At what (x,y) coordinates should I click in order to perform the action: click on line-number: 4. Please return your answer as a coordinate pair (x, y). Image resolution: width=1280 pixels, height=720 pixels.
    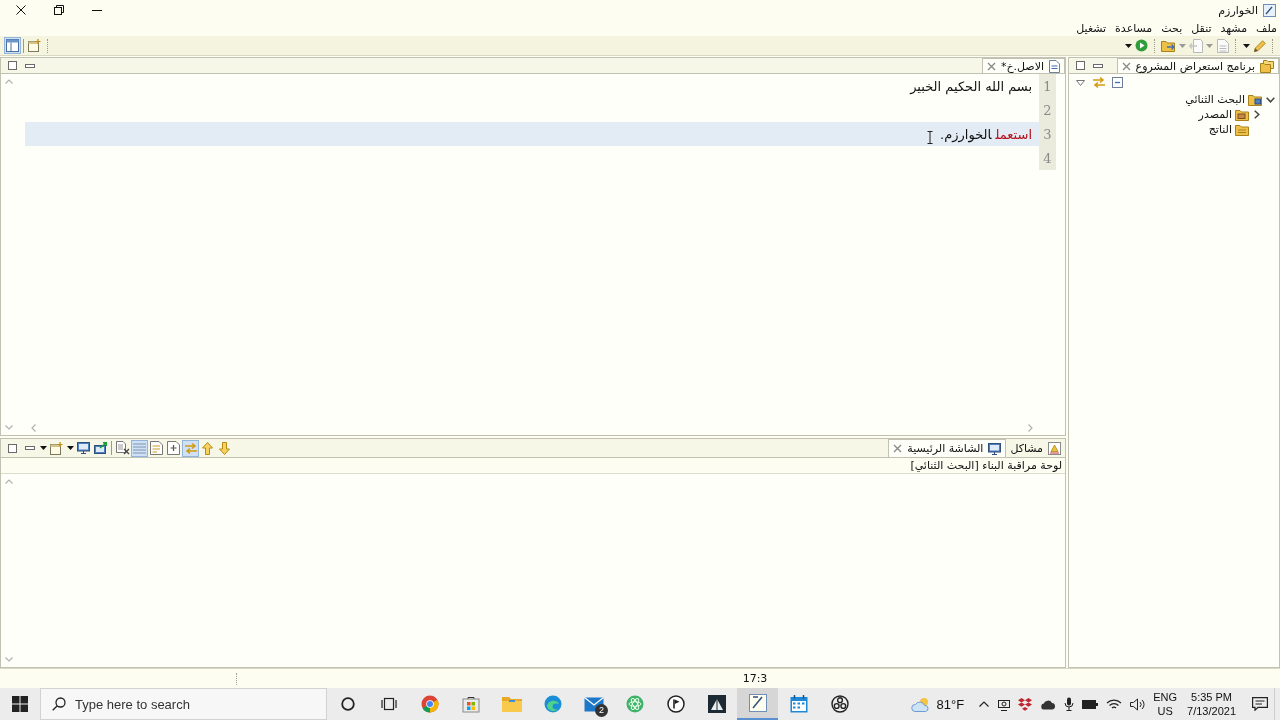
    Looking at the image, I should click on (1047, 158).